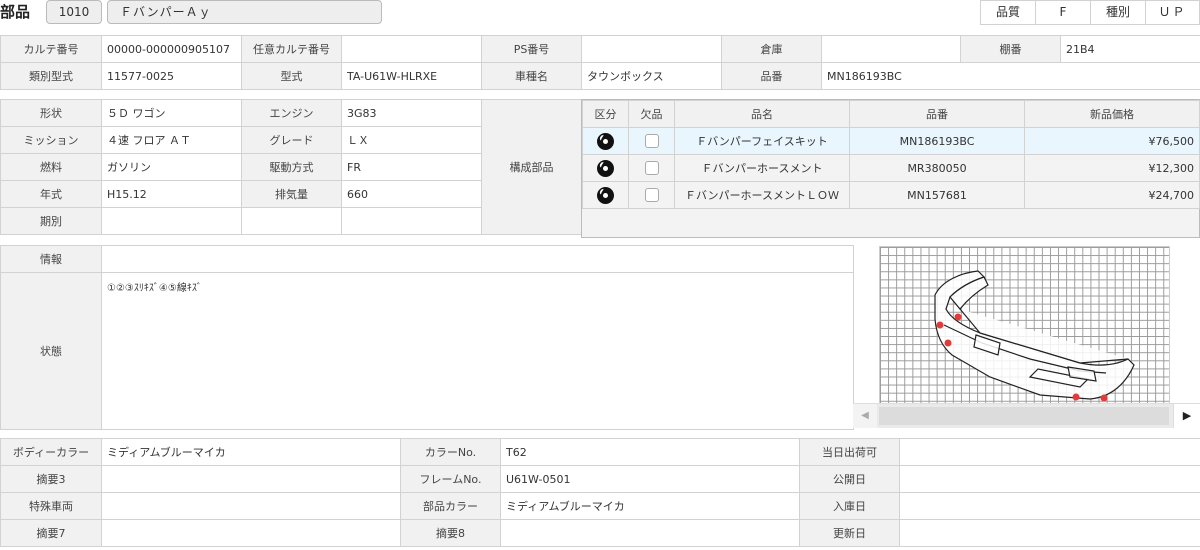 The height and width of the screenshot is (550, 1200). Describe the element at coordinates (1112, 141) in the screenshot. I see `component-price: ¥76,500` at that location.